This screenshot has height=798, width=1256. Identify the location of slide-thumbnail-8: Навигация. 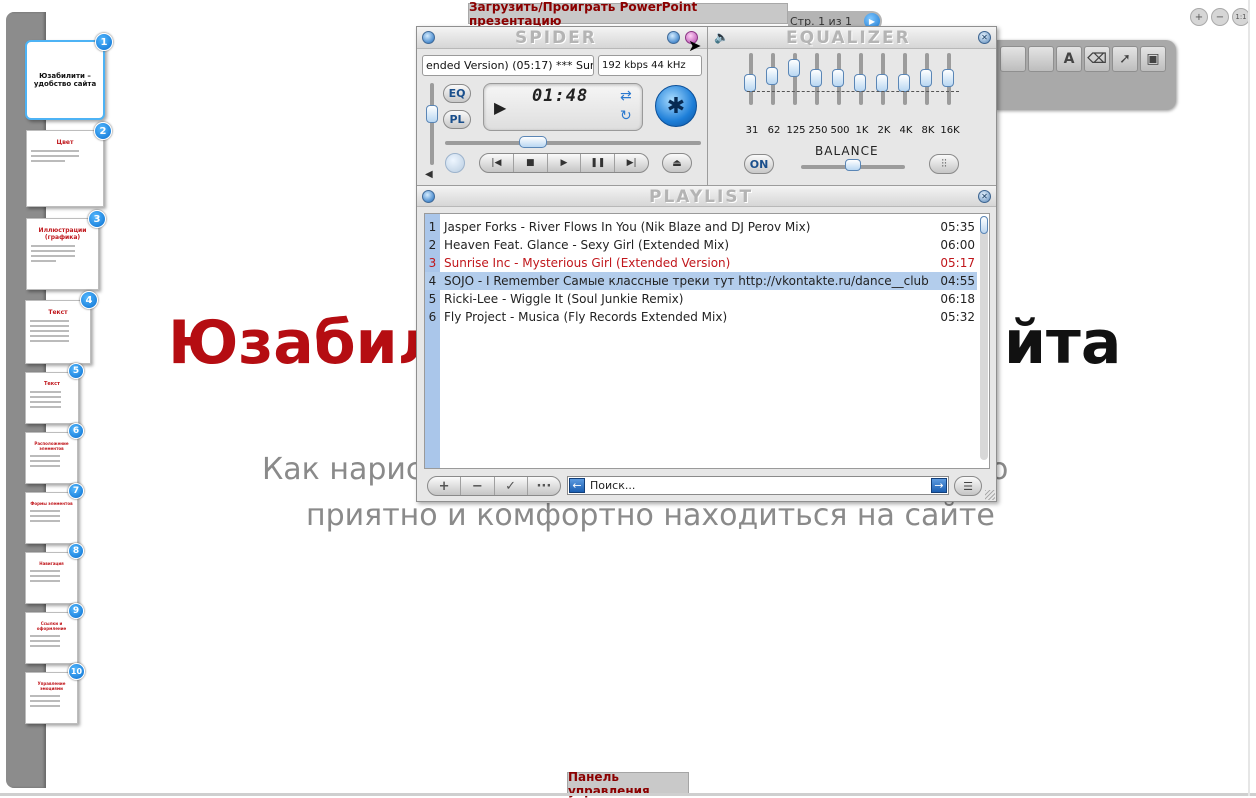
(51, 578).